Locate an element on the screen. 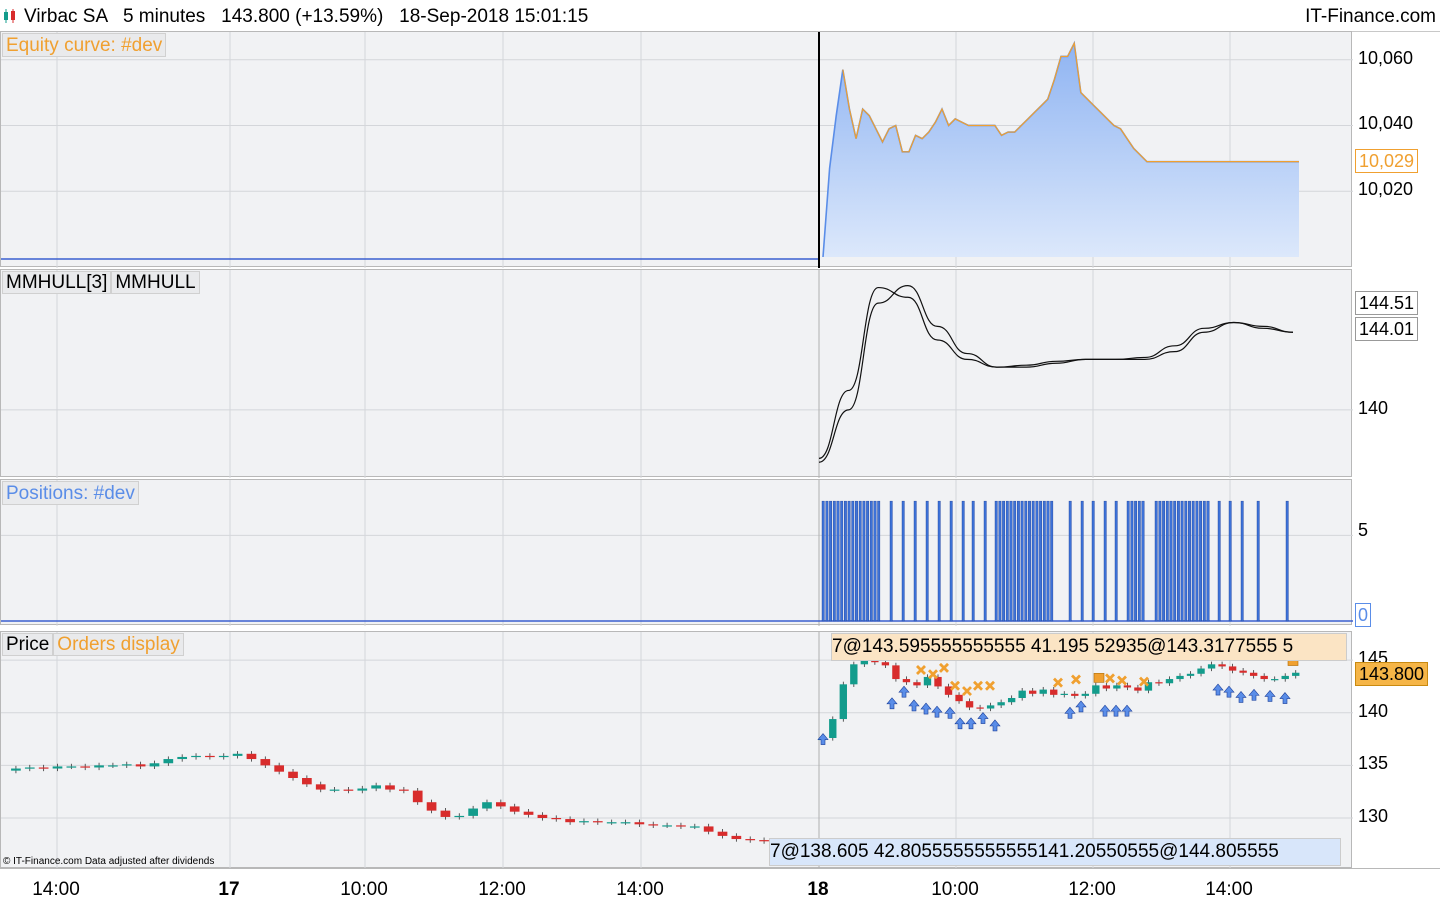  price-tag: Price Orders display is located at coordinates (93, 645).